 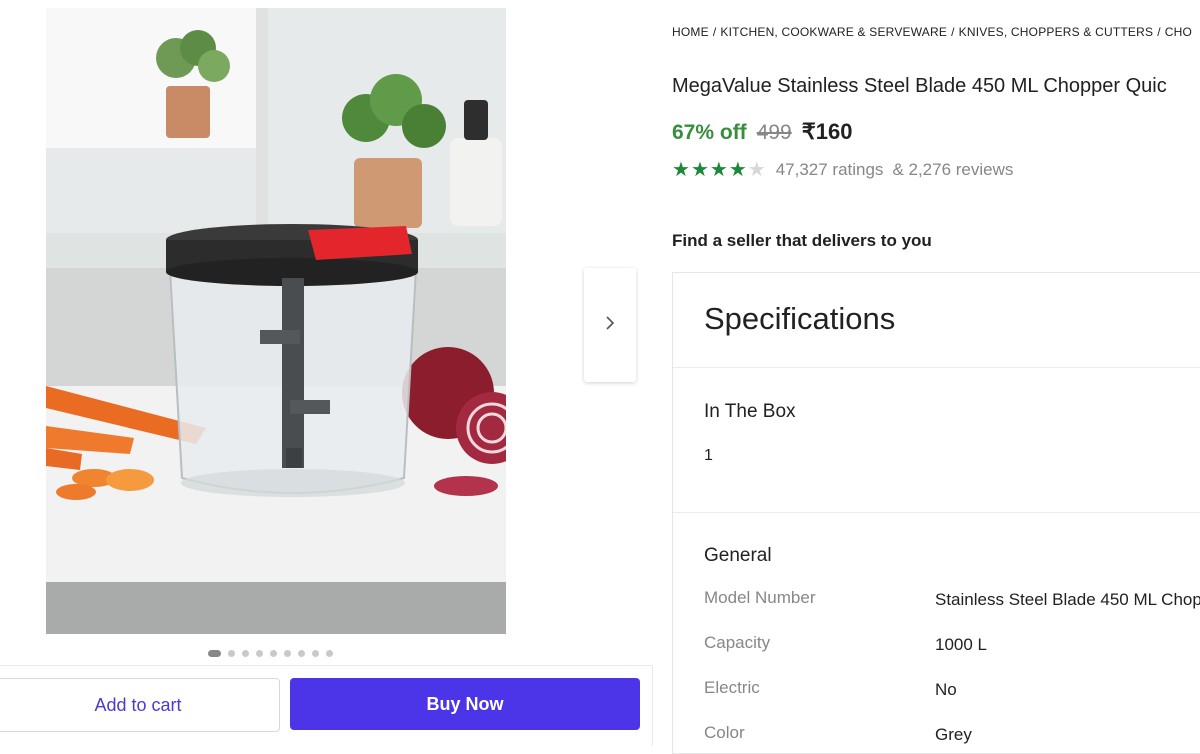 What do you see at coordinates (140, 705) in the screenshot?
I see `add-to-cart-button: Add to cart` at bounding box center [140, 705].